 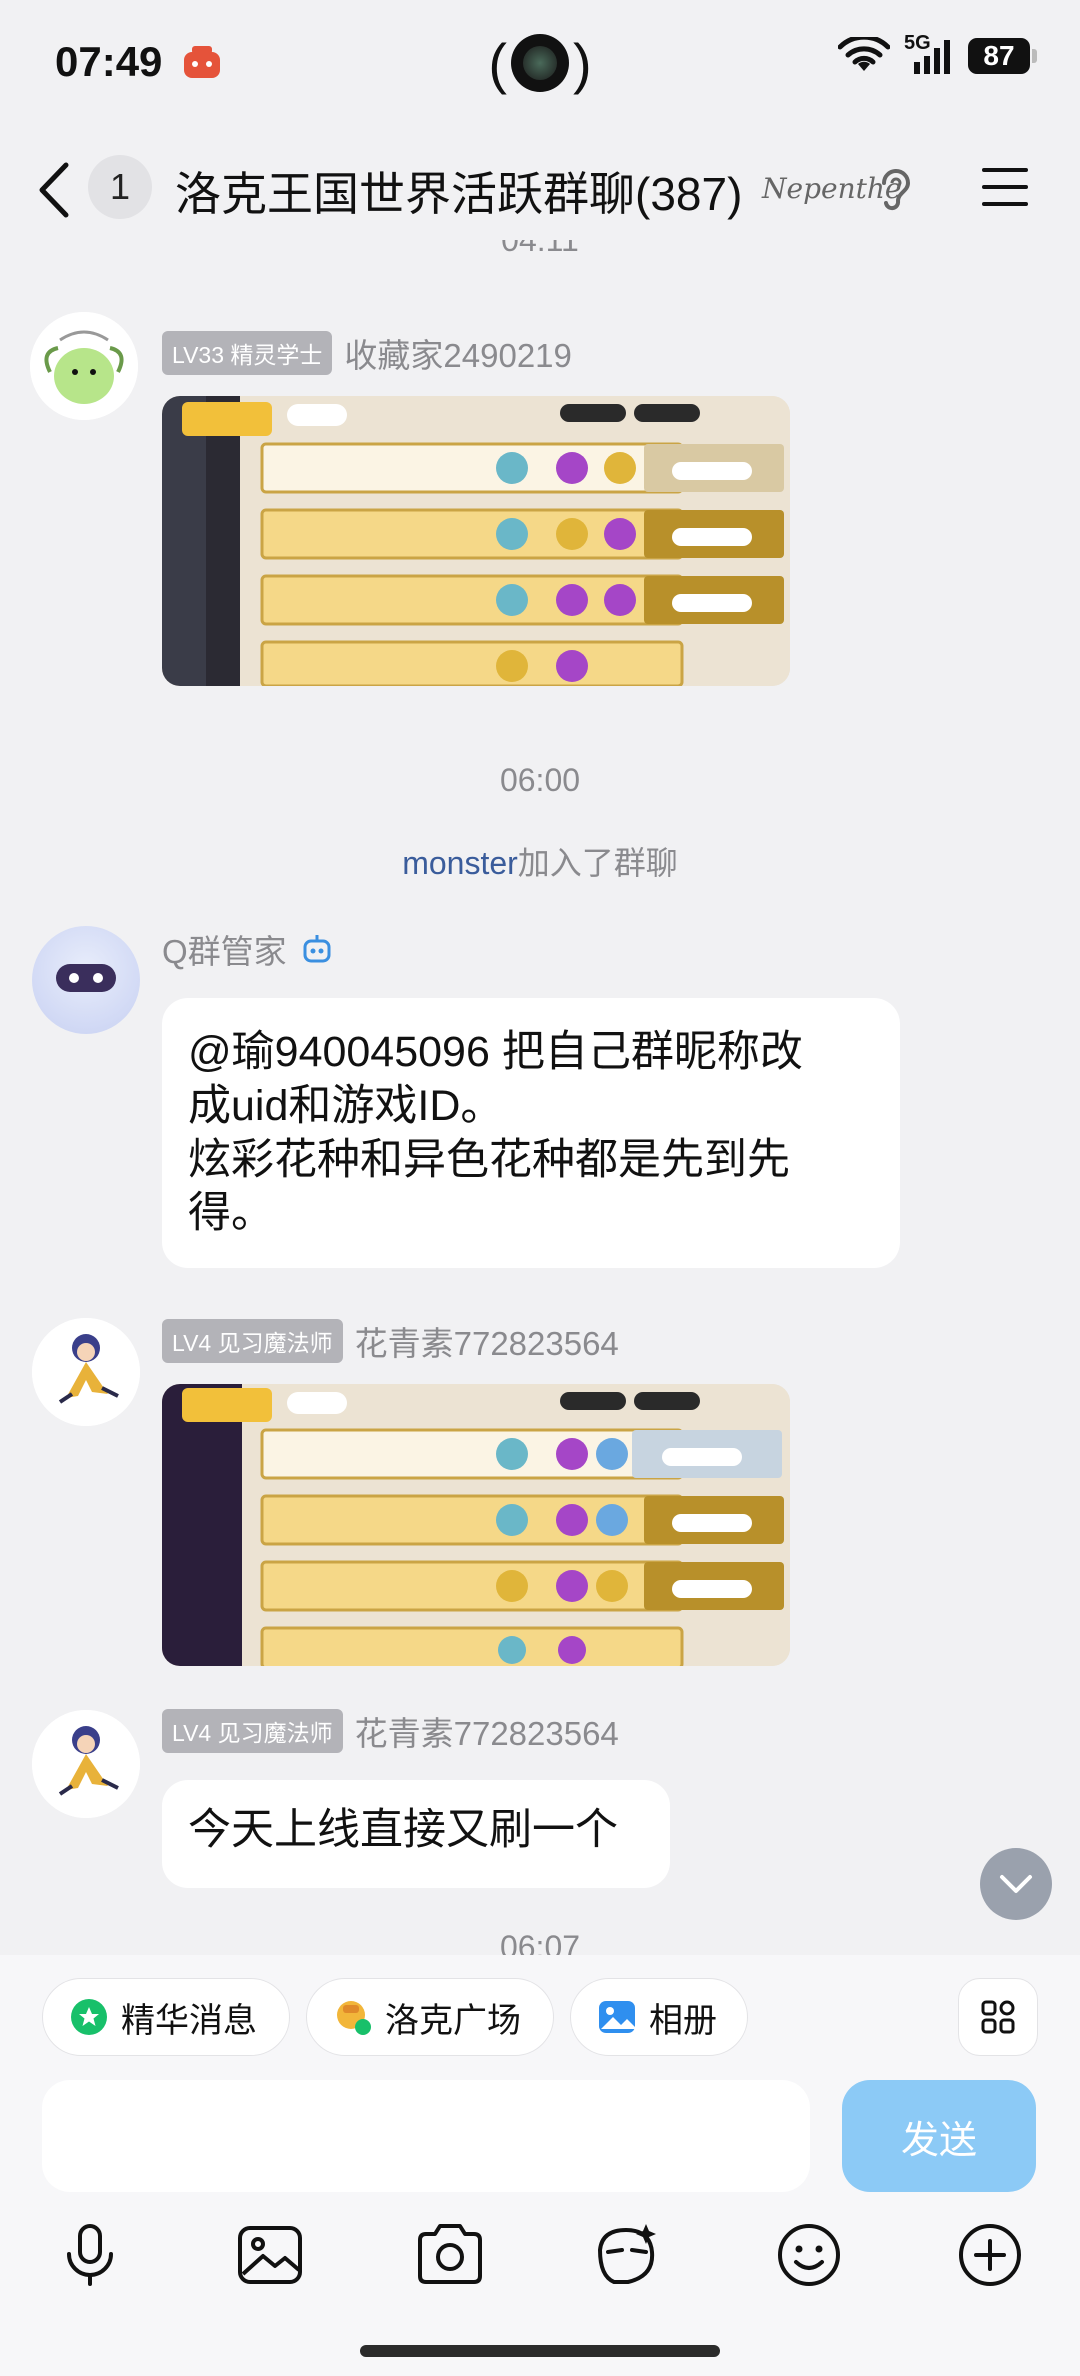 I want to click on hamburger-icon, so click(x=1005, y=187).